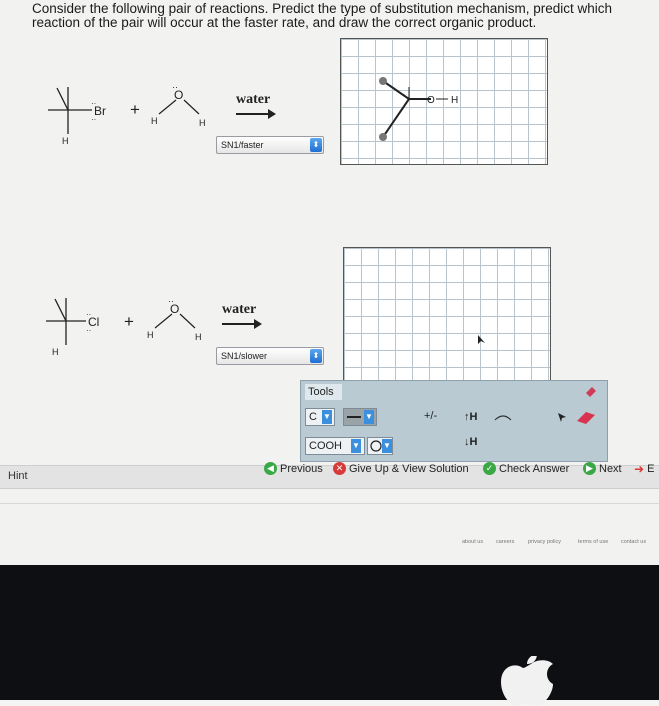  What do you see at coordinates (589, 468) in the screenshot?
I see `arrow-right-icon: ▶` at bounding box center [589, 468].